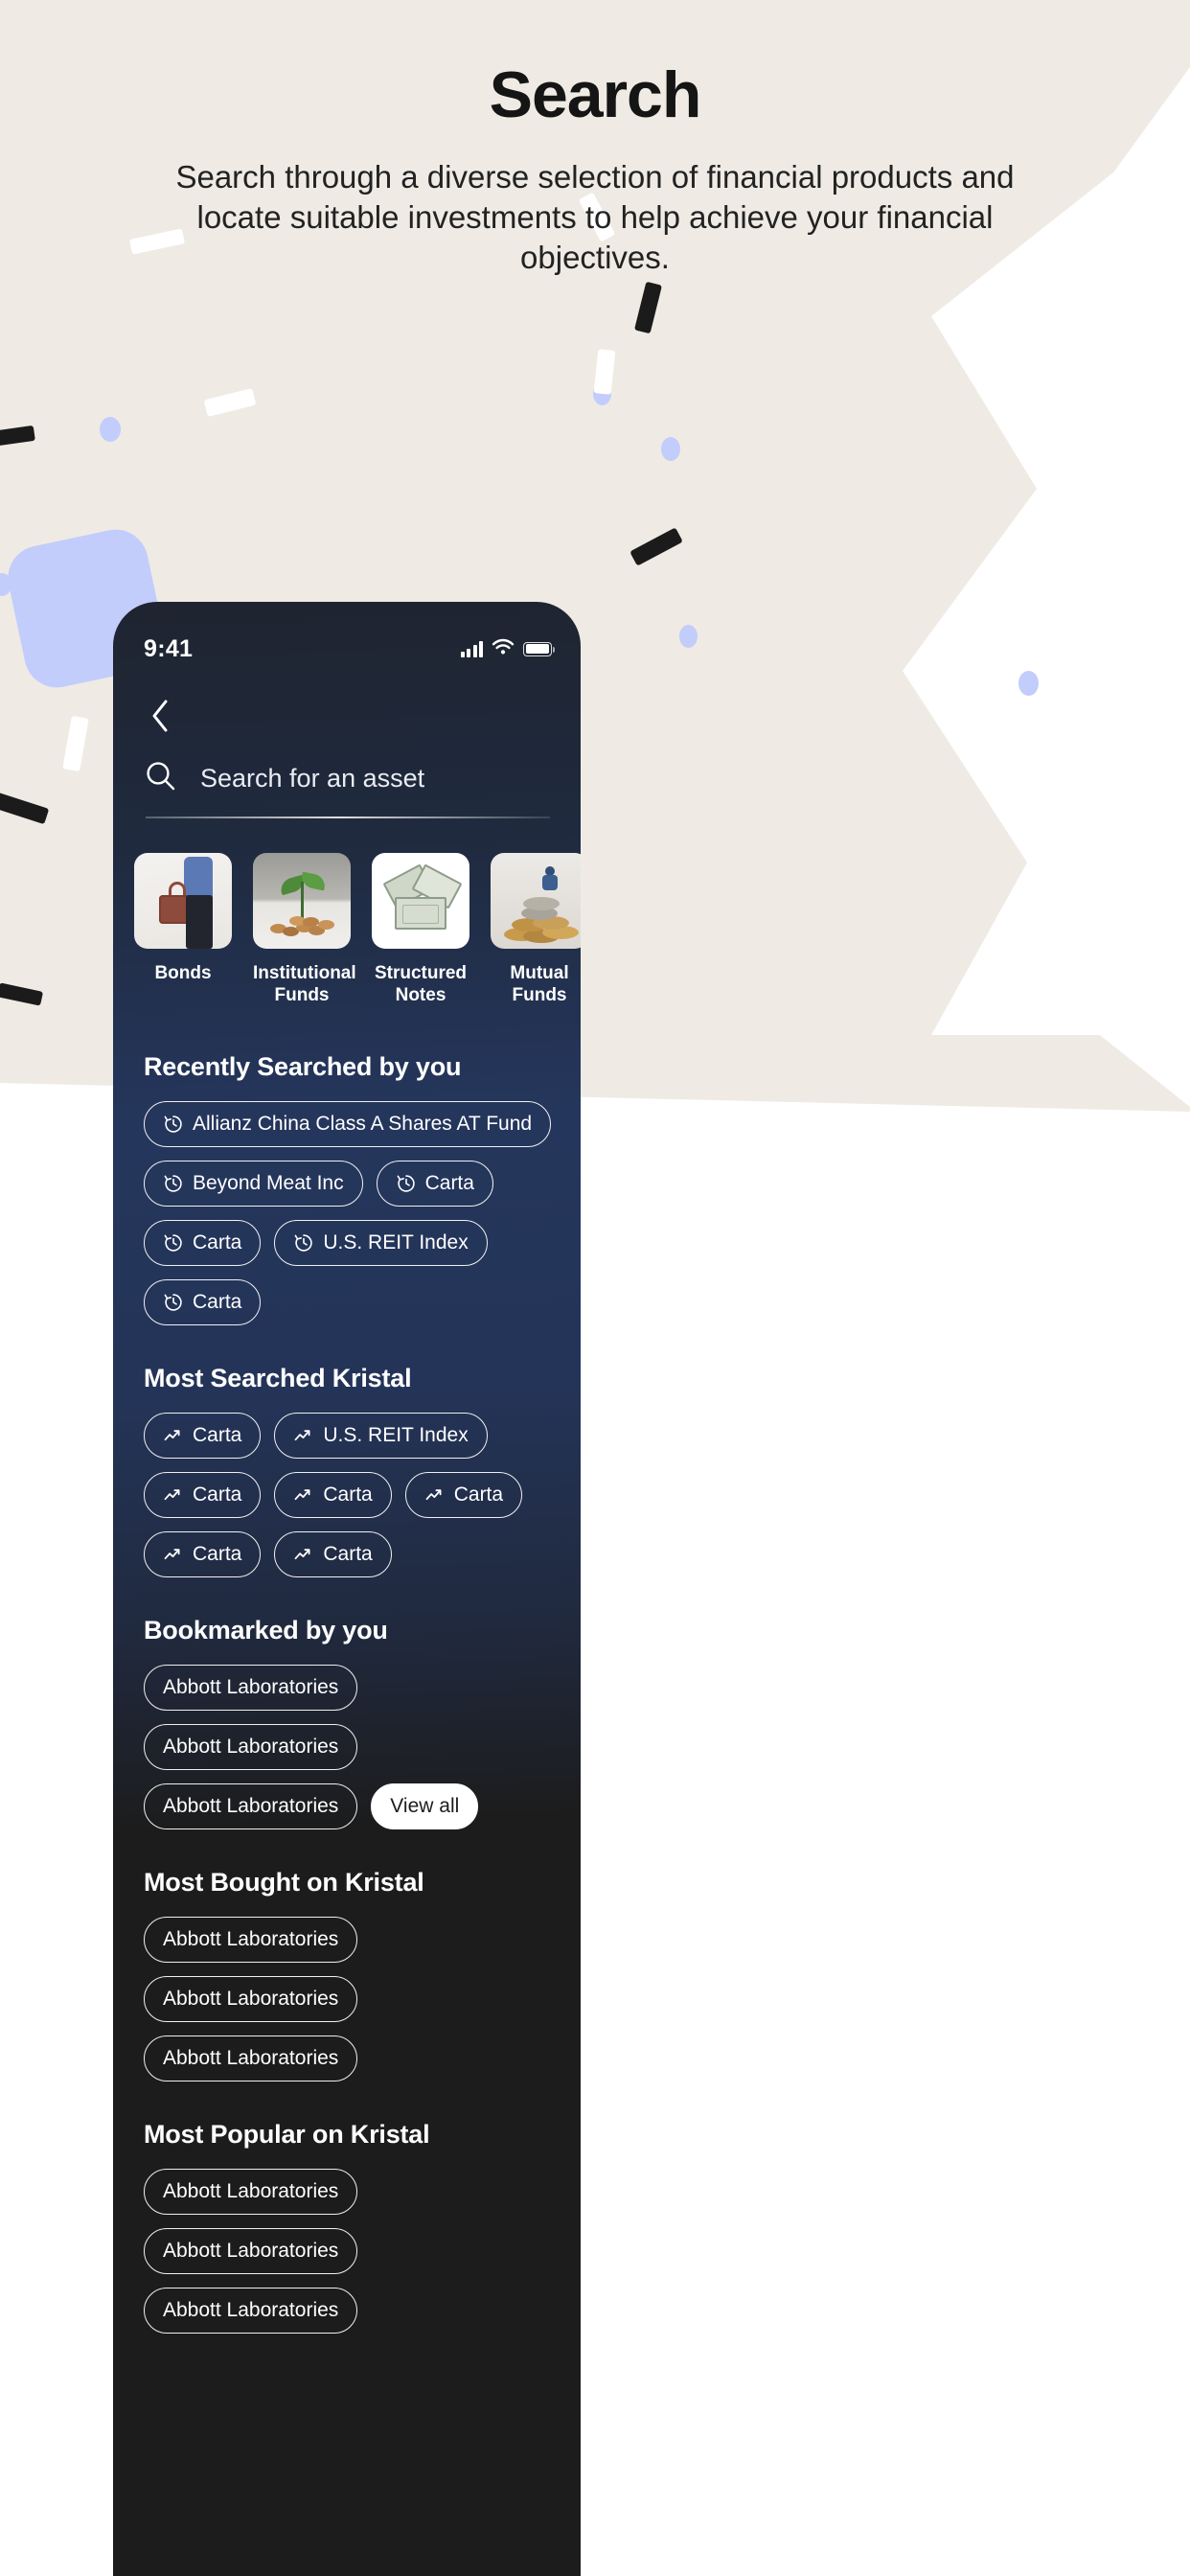 The height and width of the screenshot is (2576, 1190). I want to click on category-card-mutual-funds: Mutual Funds, so click(536, 929).